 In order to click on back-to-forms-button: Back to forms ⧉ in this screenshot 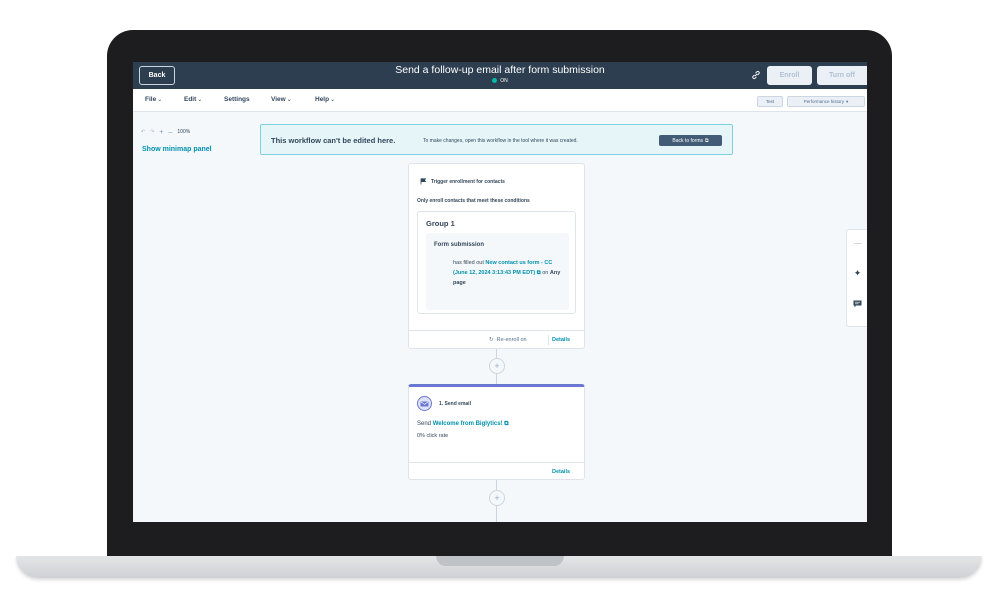, I will do `click(690, 140)`.